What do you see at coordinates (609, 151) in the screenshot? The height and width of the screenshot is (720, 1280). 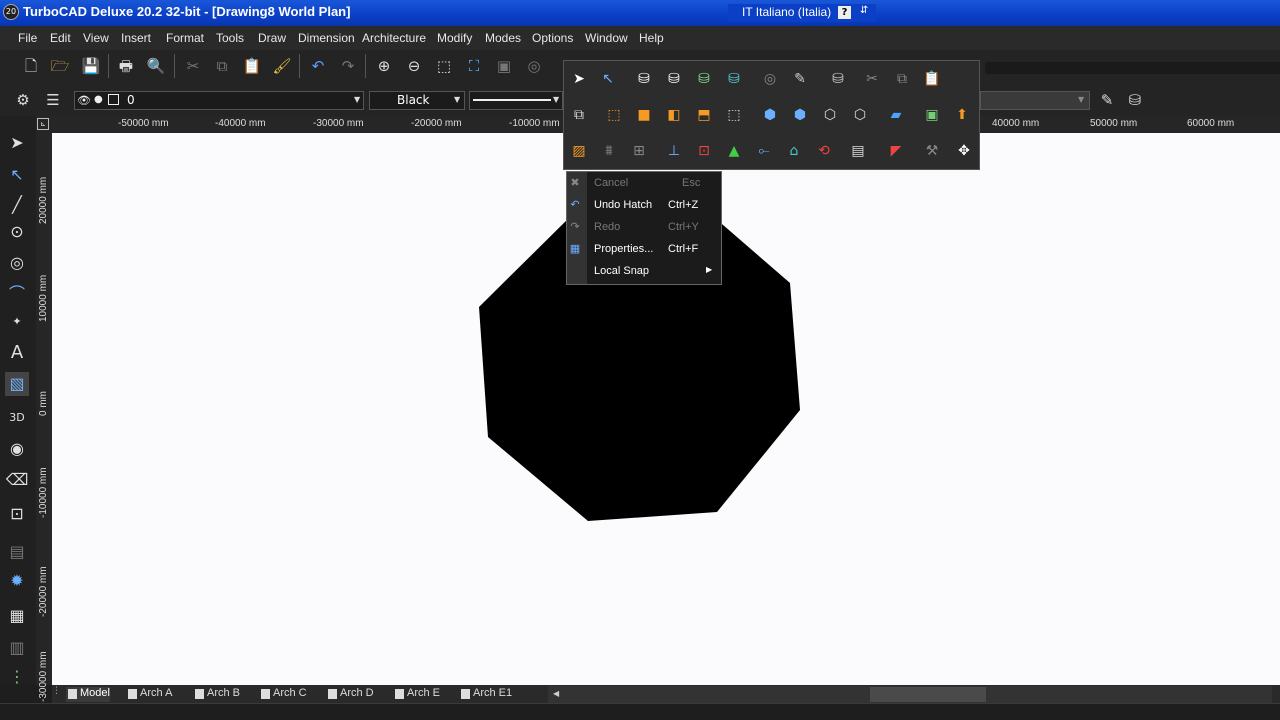 I see `hatch-pattern-icon: ⩩` at bounding box center [609, 151].